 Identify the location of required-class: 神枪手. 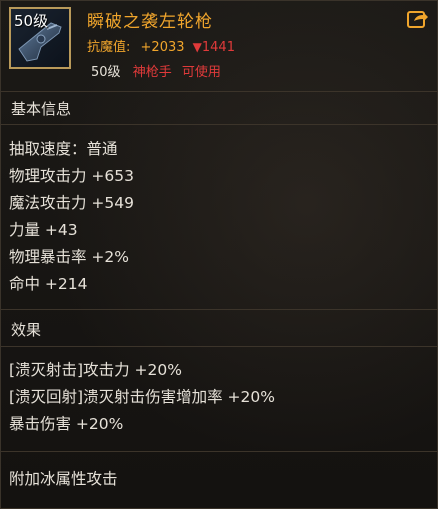
(152, 72).